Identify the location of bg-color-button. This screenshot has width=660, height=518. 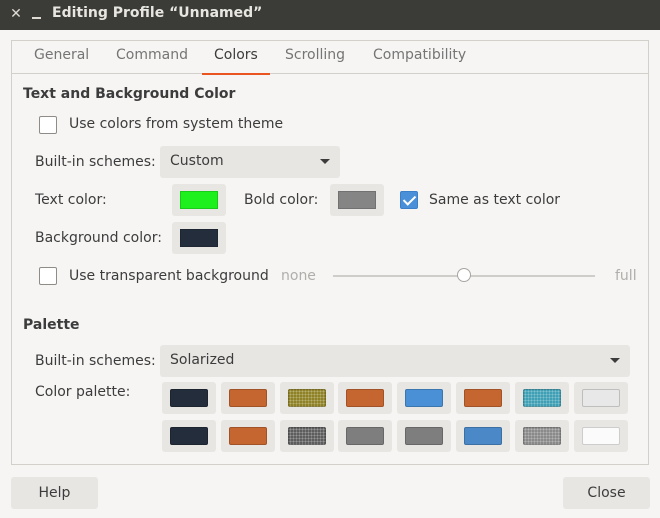
(199, 238).